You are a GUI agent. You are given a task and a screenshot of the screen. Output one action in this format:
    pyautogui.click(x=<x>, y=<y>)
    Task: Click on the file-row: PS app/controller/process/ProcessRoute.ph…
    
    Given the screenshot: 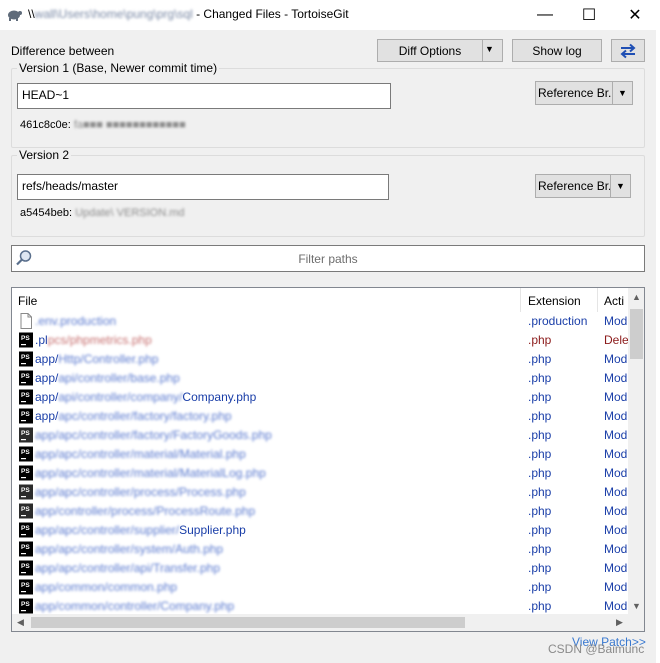 What is the action you would take?
    pyautogui.click(x=320, y=511)
    